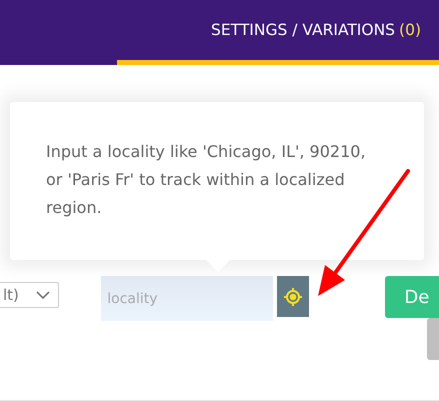  What do you see at coordinates (30, 295) in the screenshot?
I see `dropdown: lt)` at bounding box center [30, 295].